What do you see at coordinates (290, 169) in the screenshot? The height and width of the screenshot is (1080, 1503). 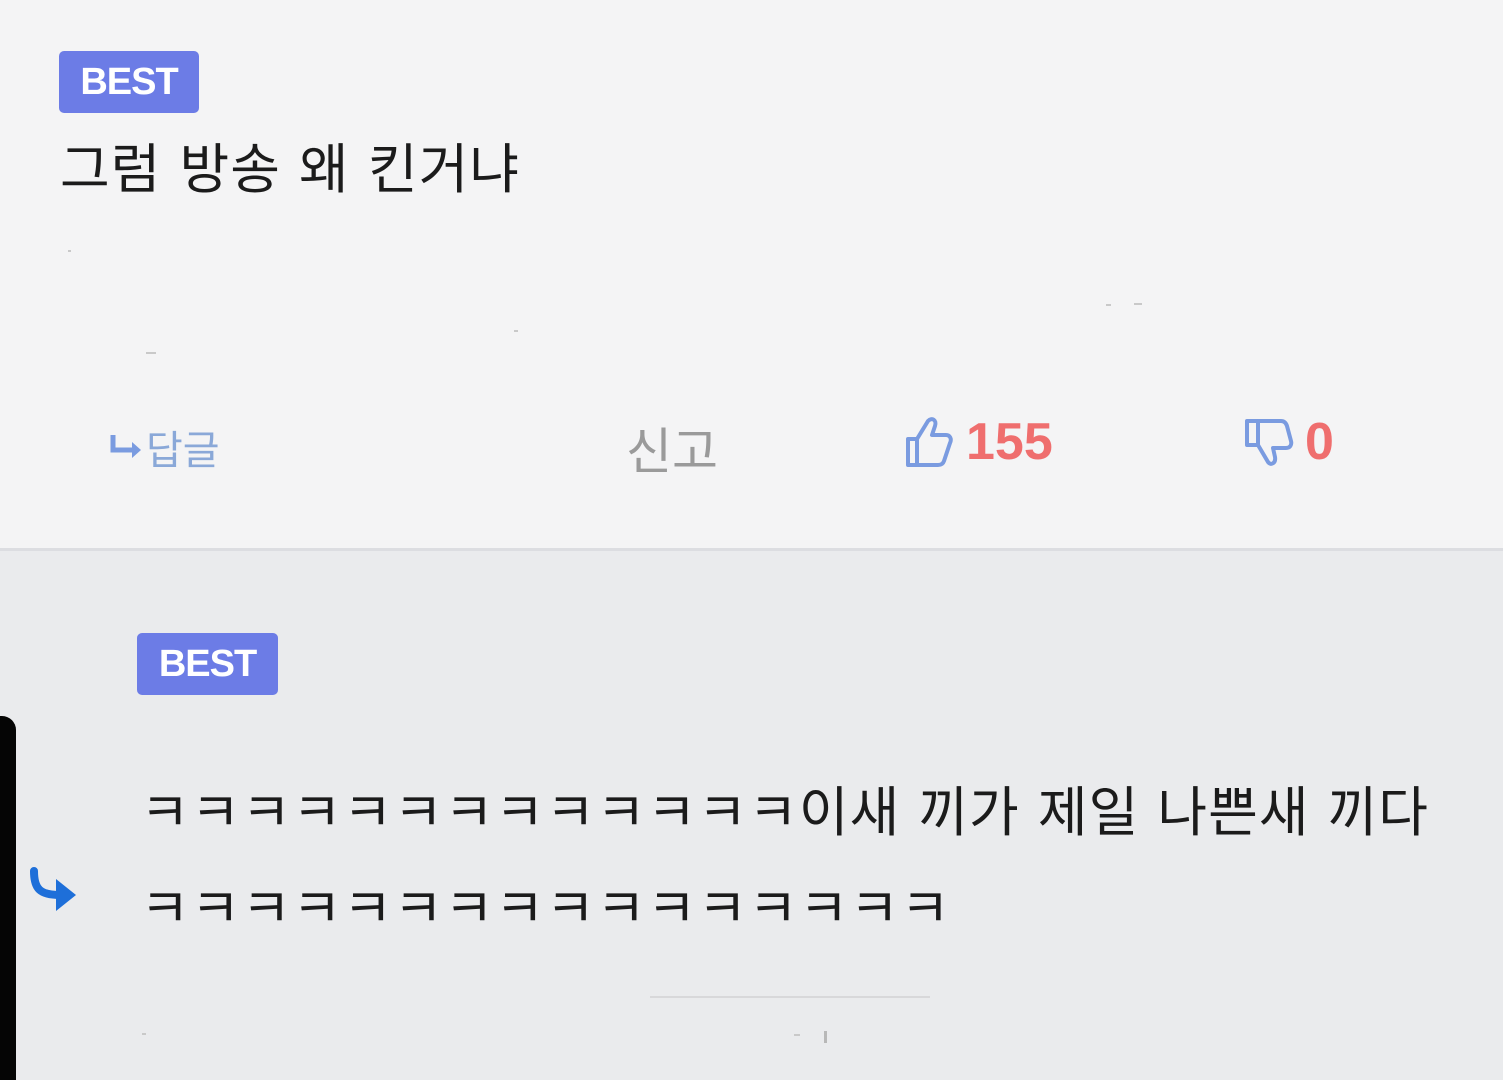 I see `comment-text: 그럼 방송 왜 킨거냐` at bounding box center [290, 169].